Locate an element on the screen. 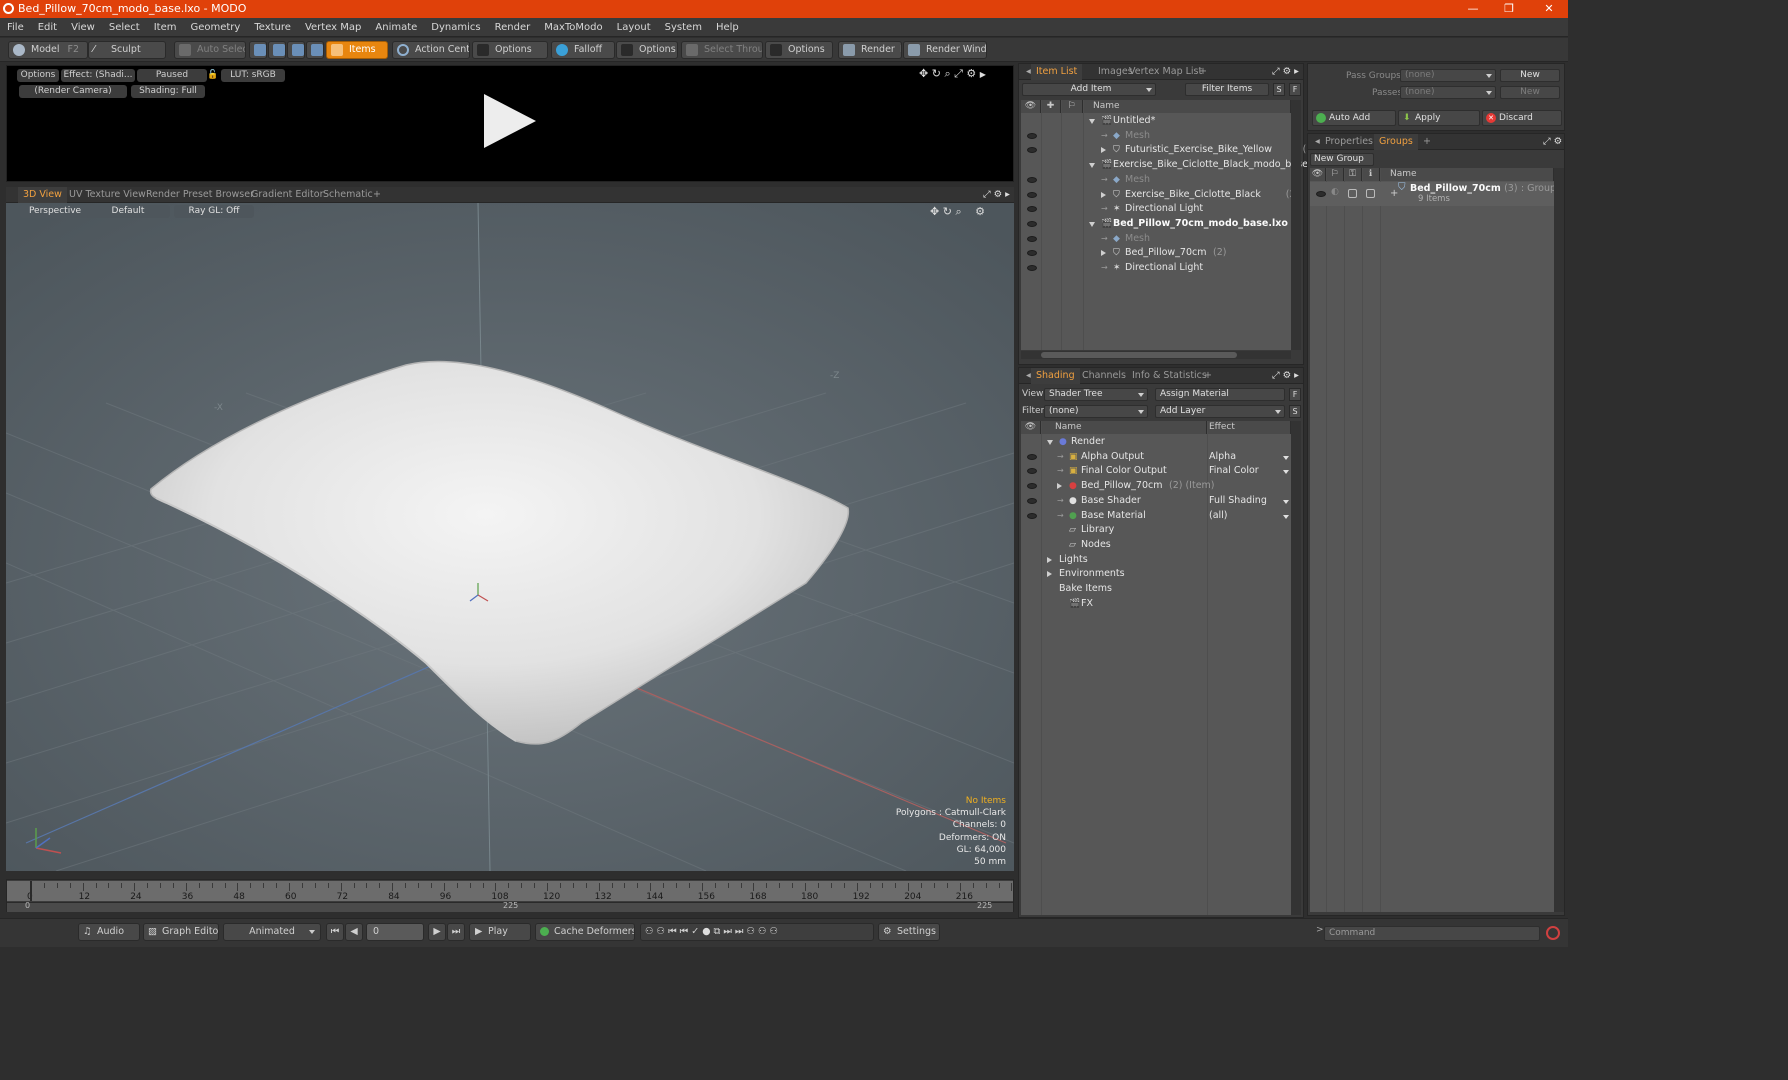  tab-item-list: Item List is located at coordinates (1057, 72).